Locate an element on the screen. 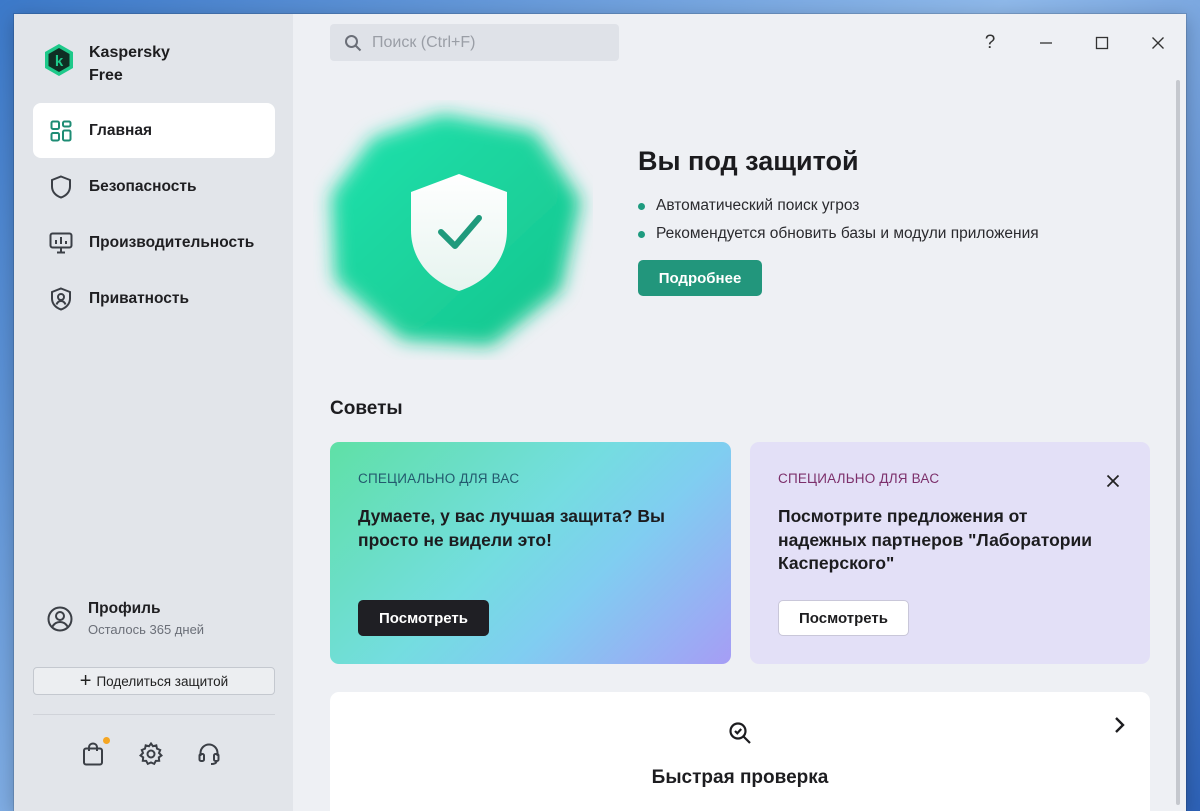 This screenshot has height=811, width=1200. scan-search-icon is located at coordinates (740, 733).